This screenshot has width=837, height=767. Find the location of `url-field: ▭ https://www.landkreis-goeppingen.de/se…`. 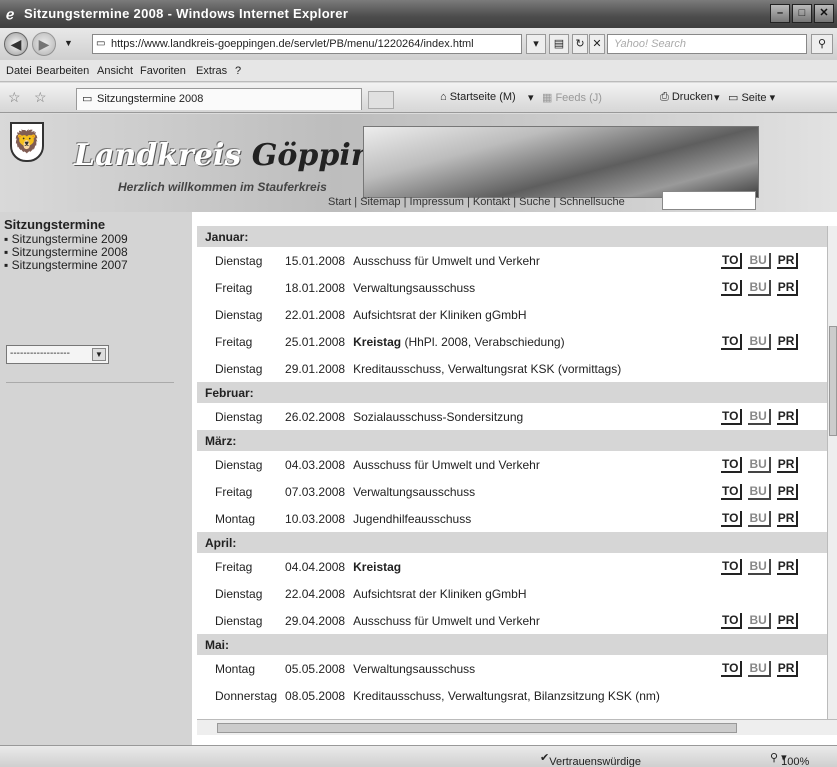

url-field: ▭ https://www.landkreis-goeppingen.de/se… is located at coordinates (307, 44).